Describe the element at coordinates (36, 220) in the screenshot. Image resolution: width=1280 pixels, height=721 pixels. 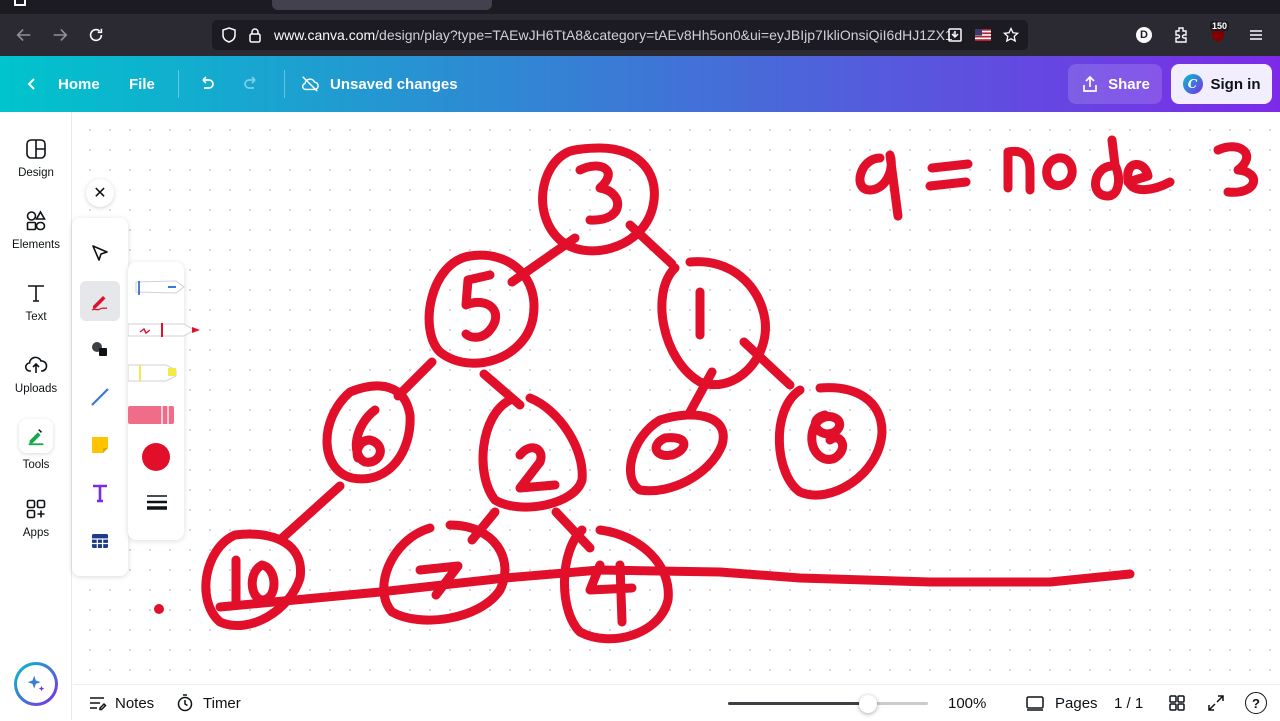
I see `elements-icon` at that location.